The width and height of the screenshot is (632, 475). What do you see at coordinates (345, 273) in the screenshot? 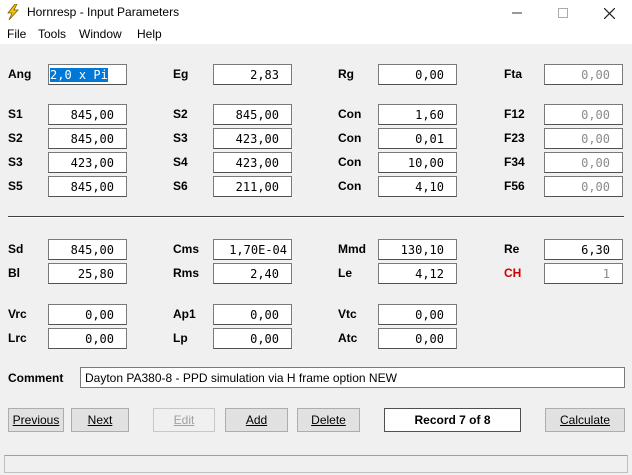
I see `le-label: Le` at bounding box center [345, 273].